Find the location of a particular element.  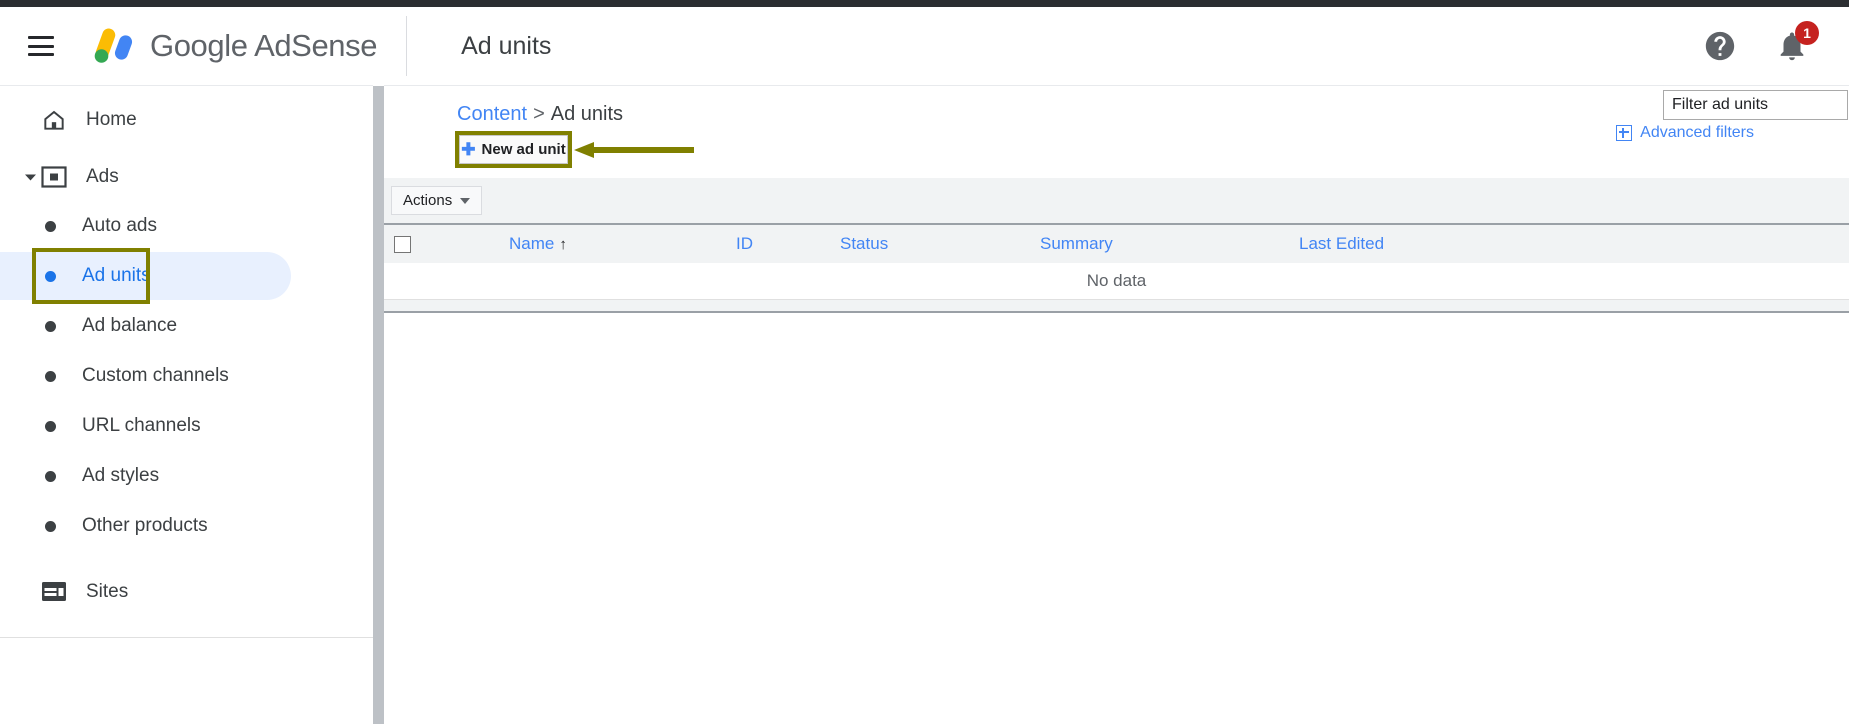

annotation-arrow-left is located at coordinates (634, 150).